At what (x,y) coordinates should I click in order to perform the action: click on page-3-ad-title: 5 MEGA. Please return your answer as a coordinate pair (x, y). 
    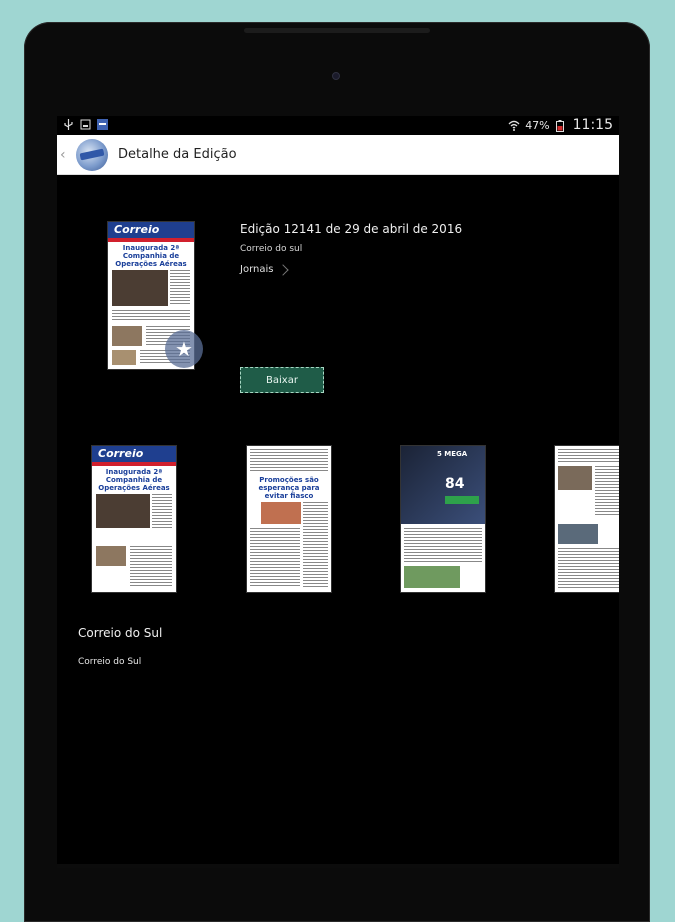
    Looking at the image, I should click on (452, 454).